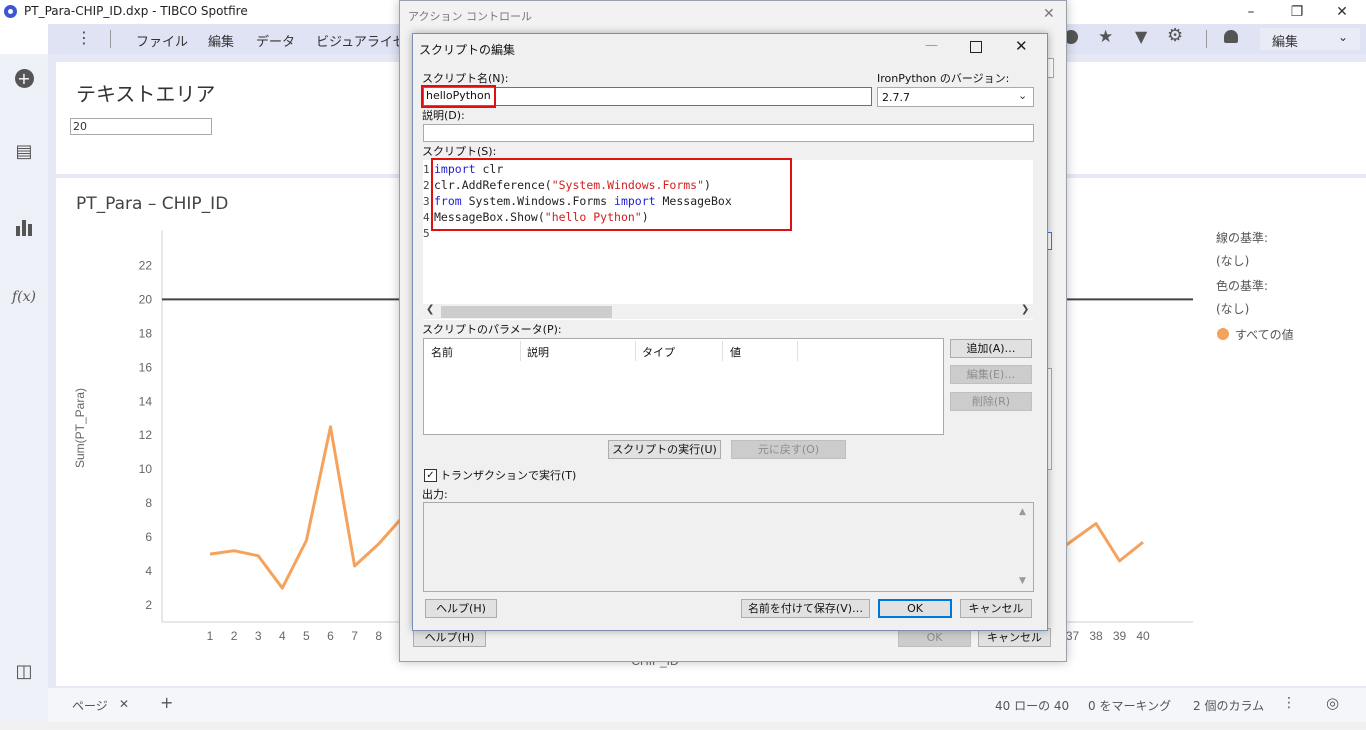  Describe the element at coordinates (735, 352) in the screenshot. I see `param-header-value: 値` at that location.